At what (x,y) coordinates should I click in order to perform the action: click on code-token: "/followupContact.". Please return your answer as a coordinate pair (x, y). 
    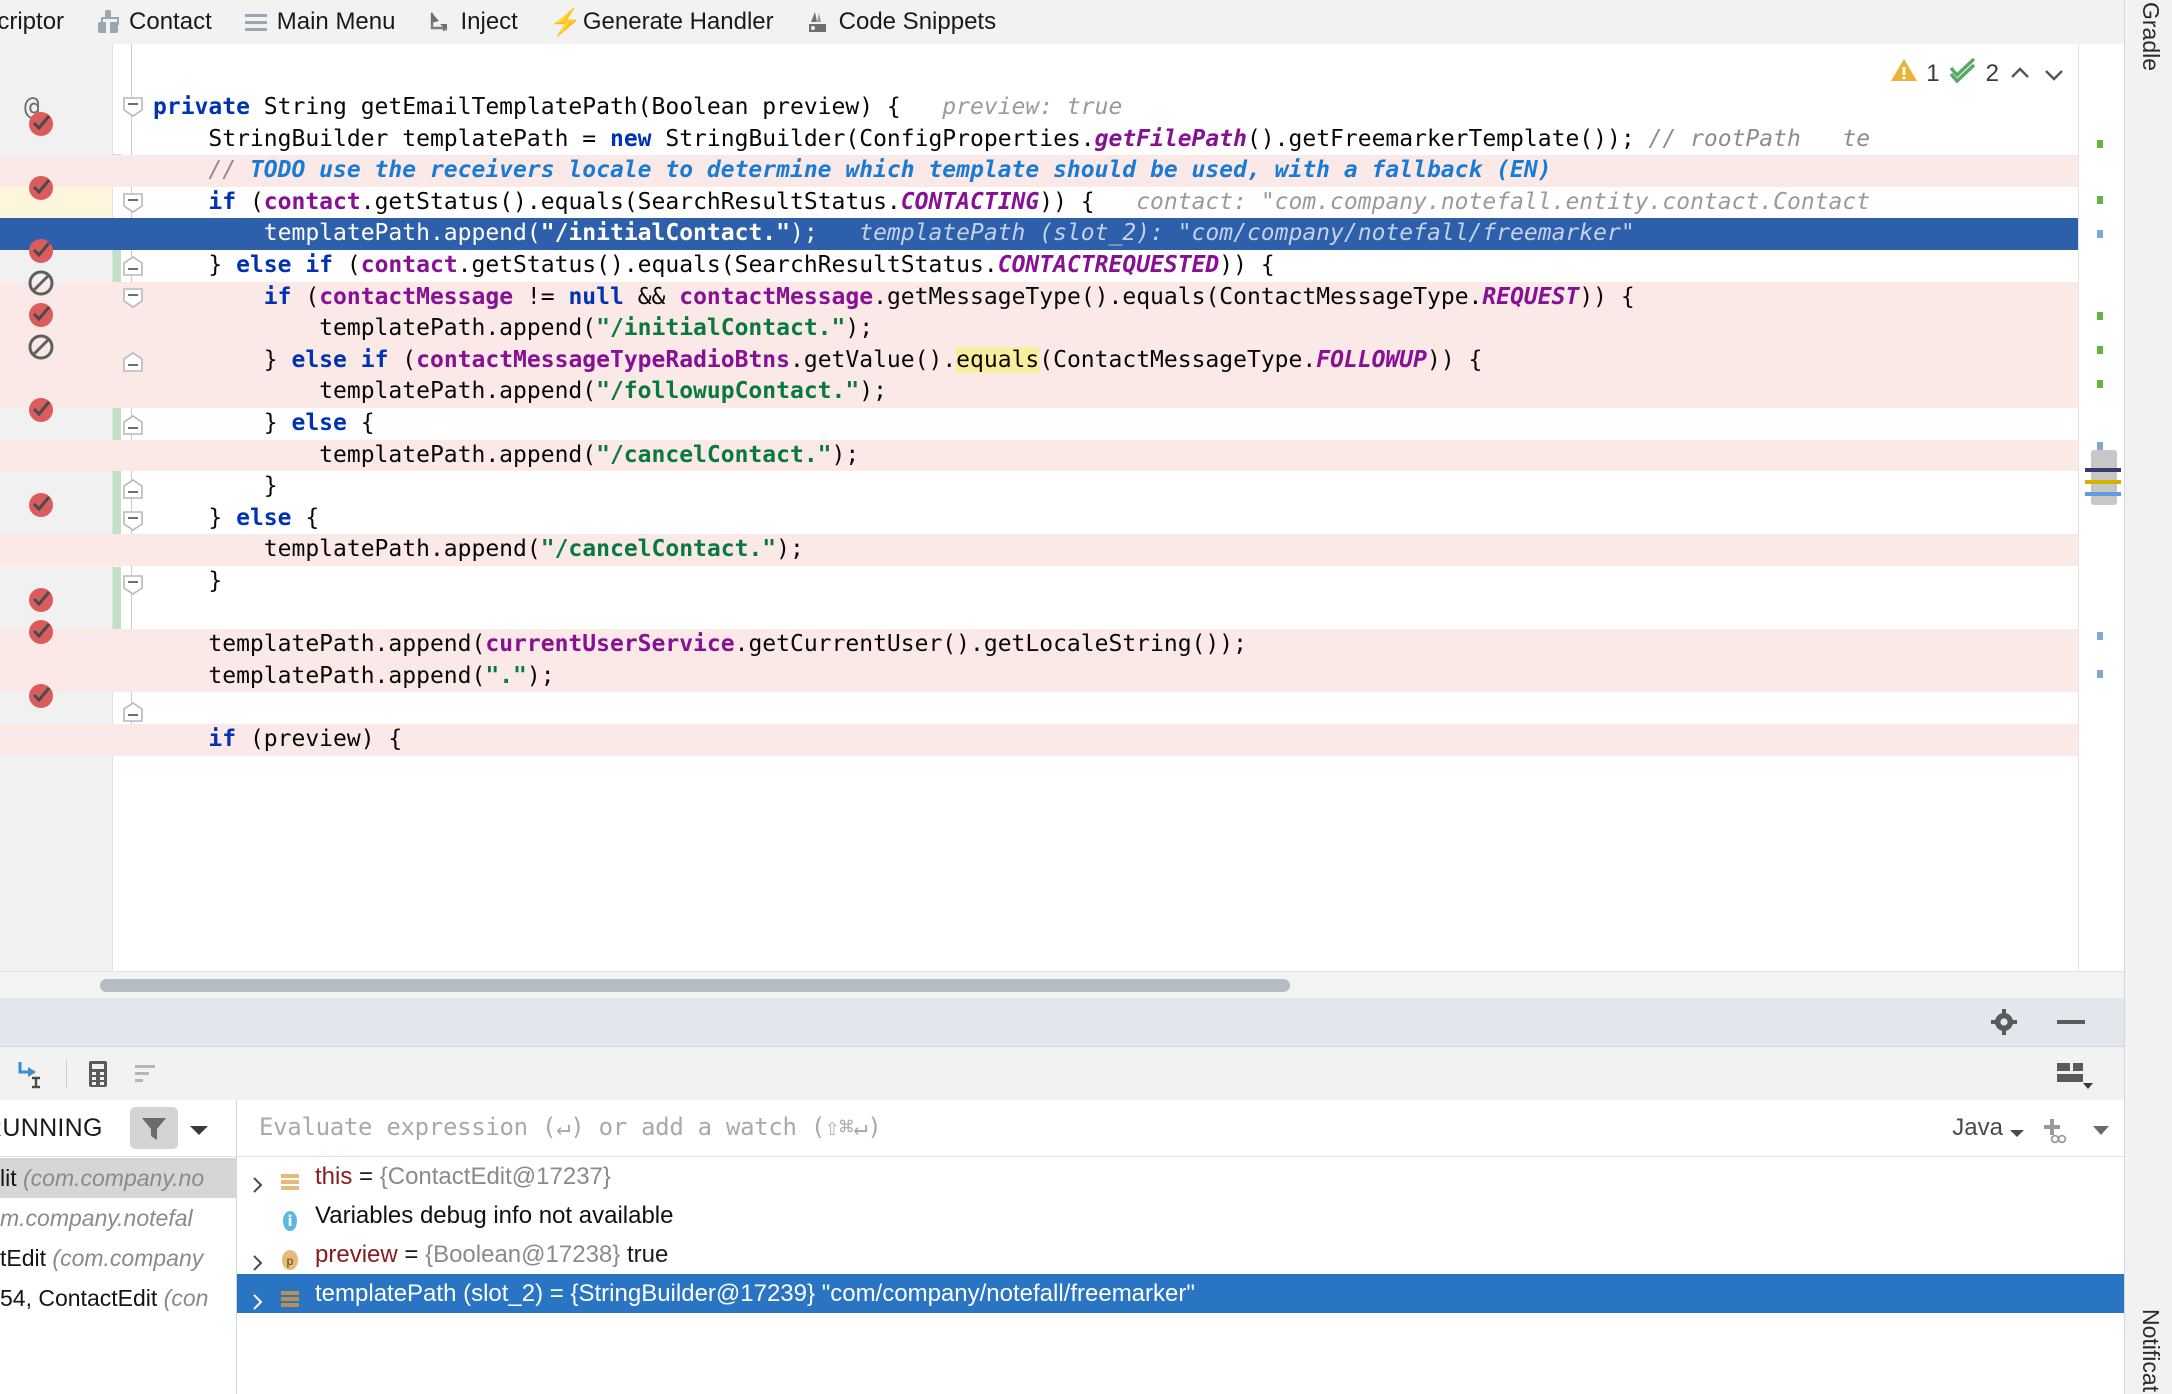
    Looking at the image, I should click on (728, 391).